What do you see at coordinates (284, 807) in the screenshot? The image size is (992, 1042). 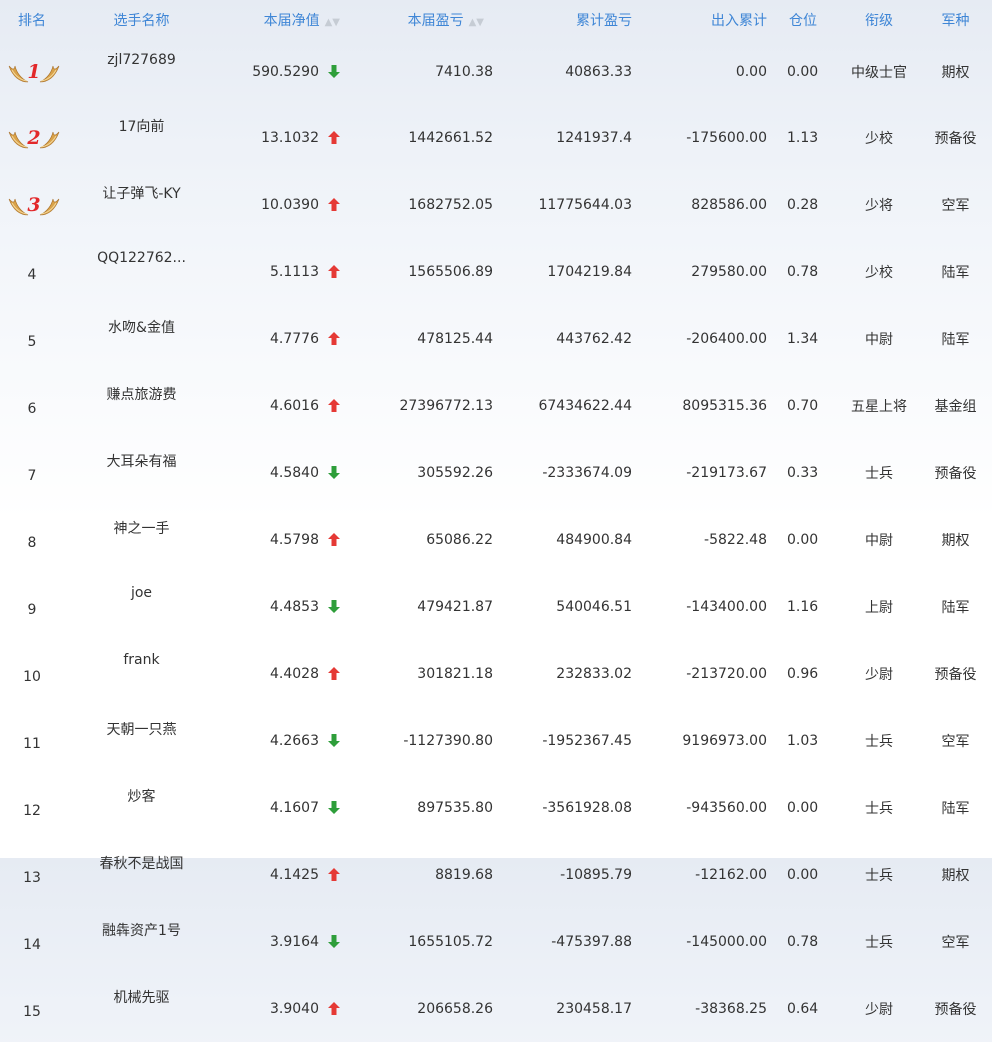 I see `nav-cell: 4.1607` at bounding box center [284, 807].